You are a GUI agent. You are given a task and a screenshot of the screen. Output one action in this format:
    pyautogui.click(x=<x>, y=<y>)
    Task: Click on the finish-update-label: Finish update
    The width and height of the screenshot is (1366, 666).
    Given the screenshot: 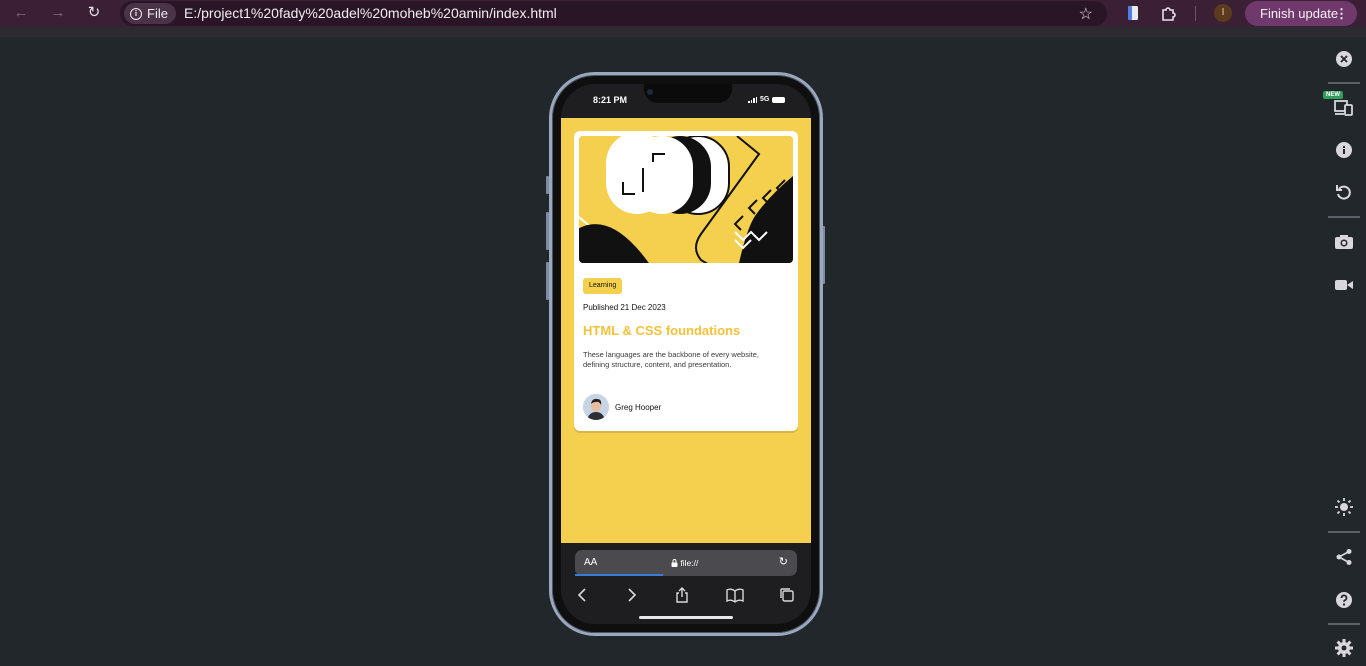 What is the action you would take?
    pyautogui.click(x=1299, y=13)
    